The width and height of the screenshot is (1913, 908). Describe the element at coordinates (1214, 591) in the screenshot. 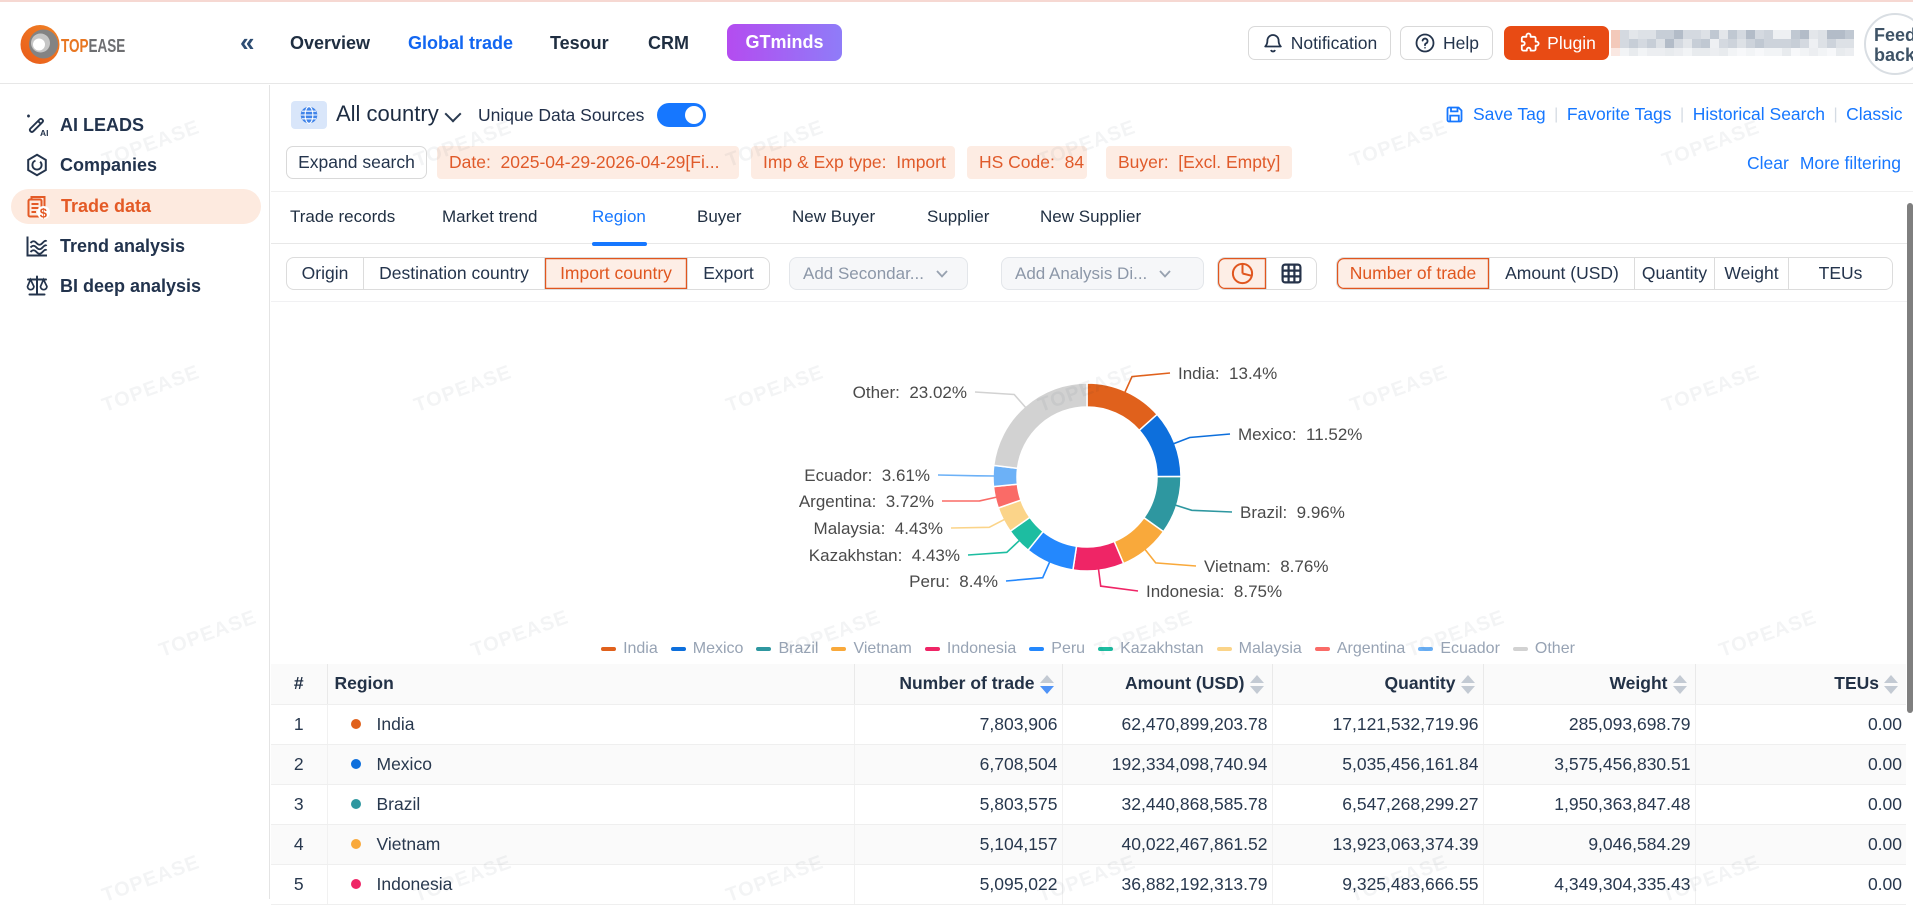

I see `svg-text: Indonesia: 8.75%` at that location.